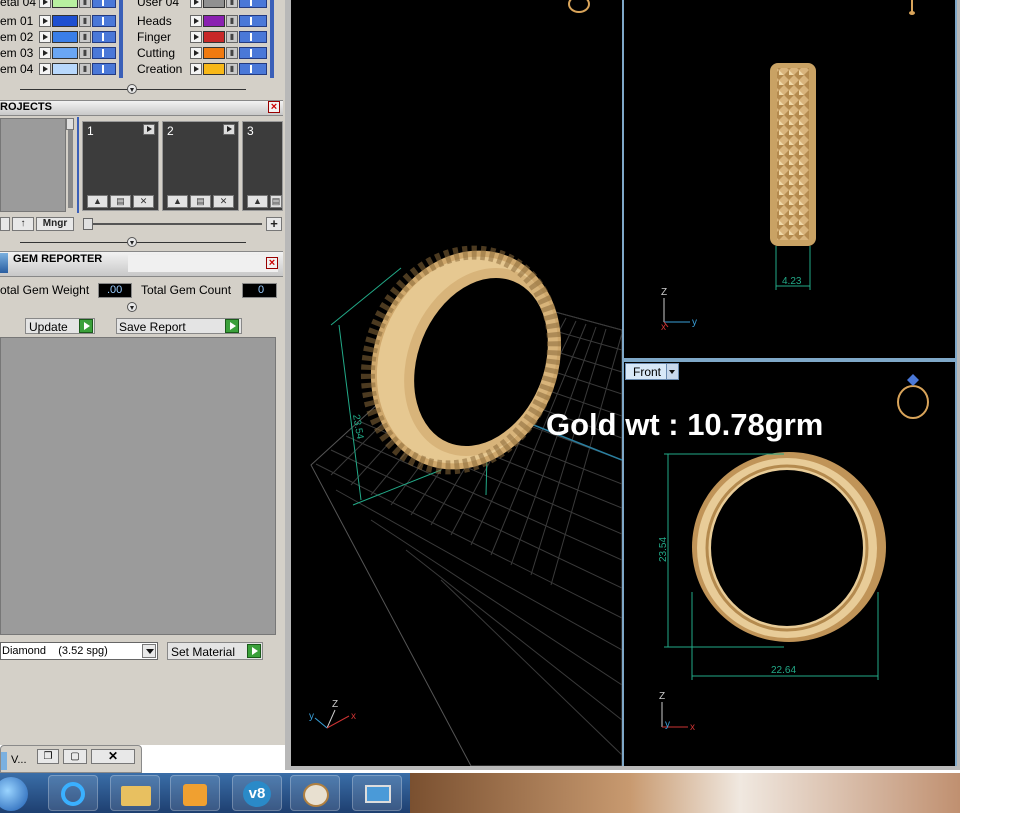 The height and width of the screenshot is (813, 1018). I want to click on v8-app-icon: v8, so click(257, 793).